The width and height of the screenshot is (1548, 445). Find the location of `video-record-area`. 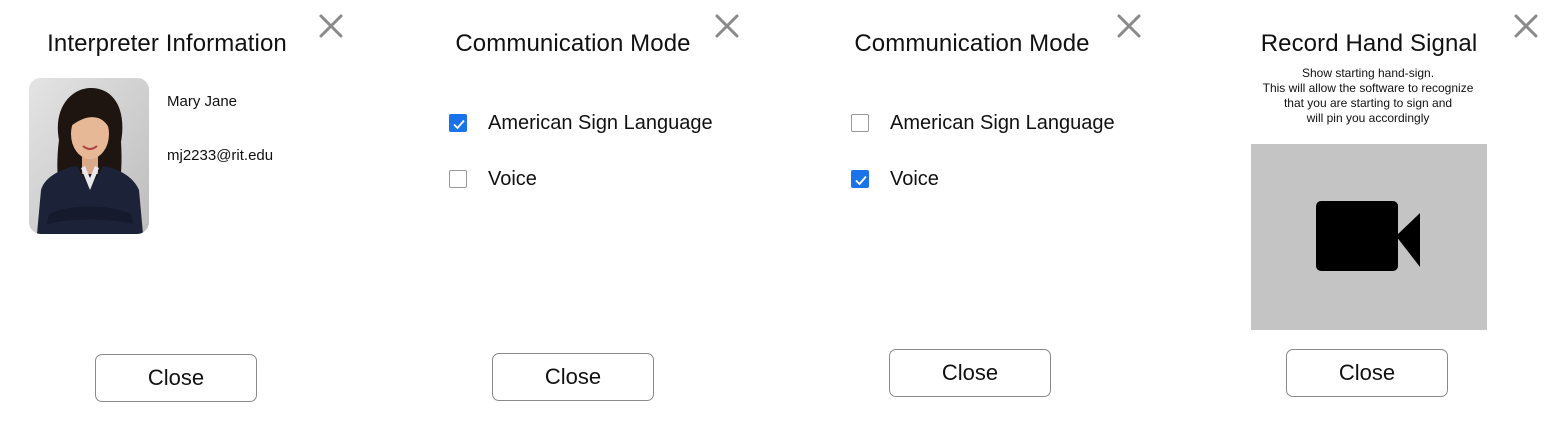

video-record-area is located at coordinates (1369, 237).